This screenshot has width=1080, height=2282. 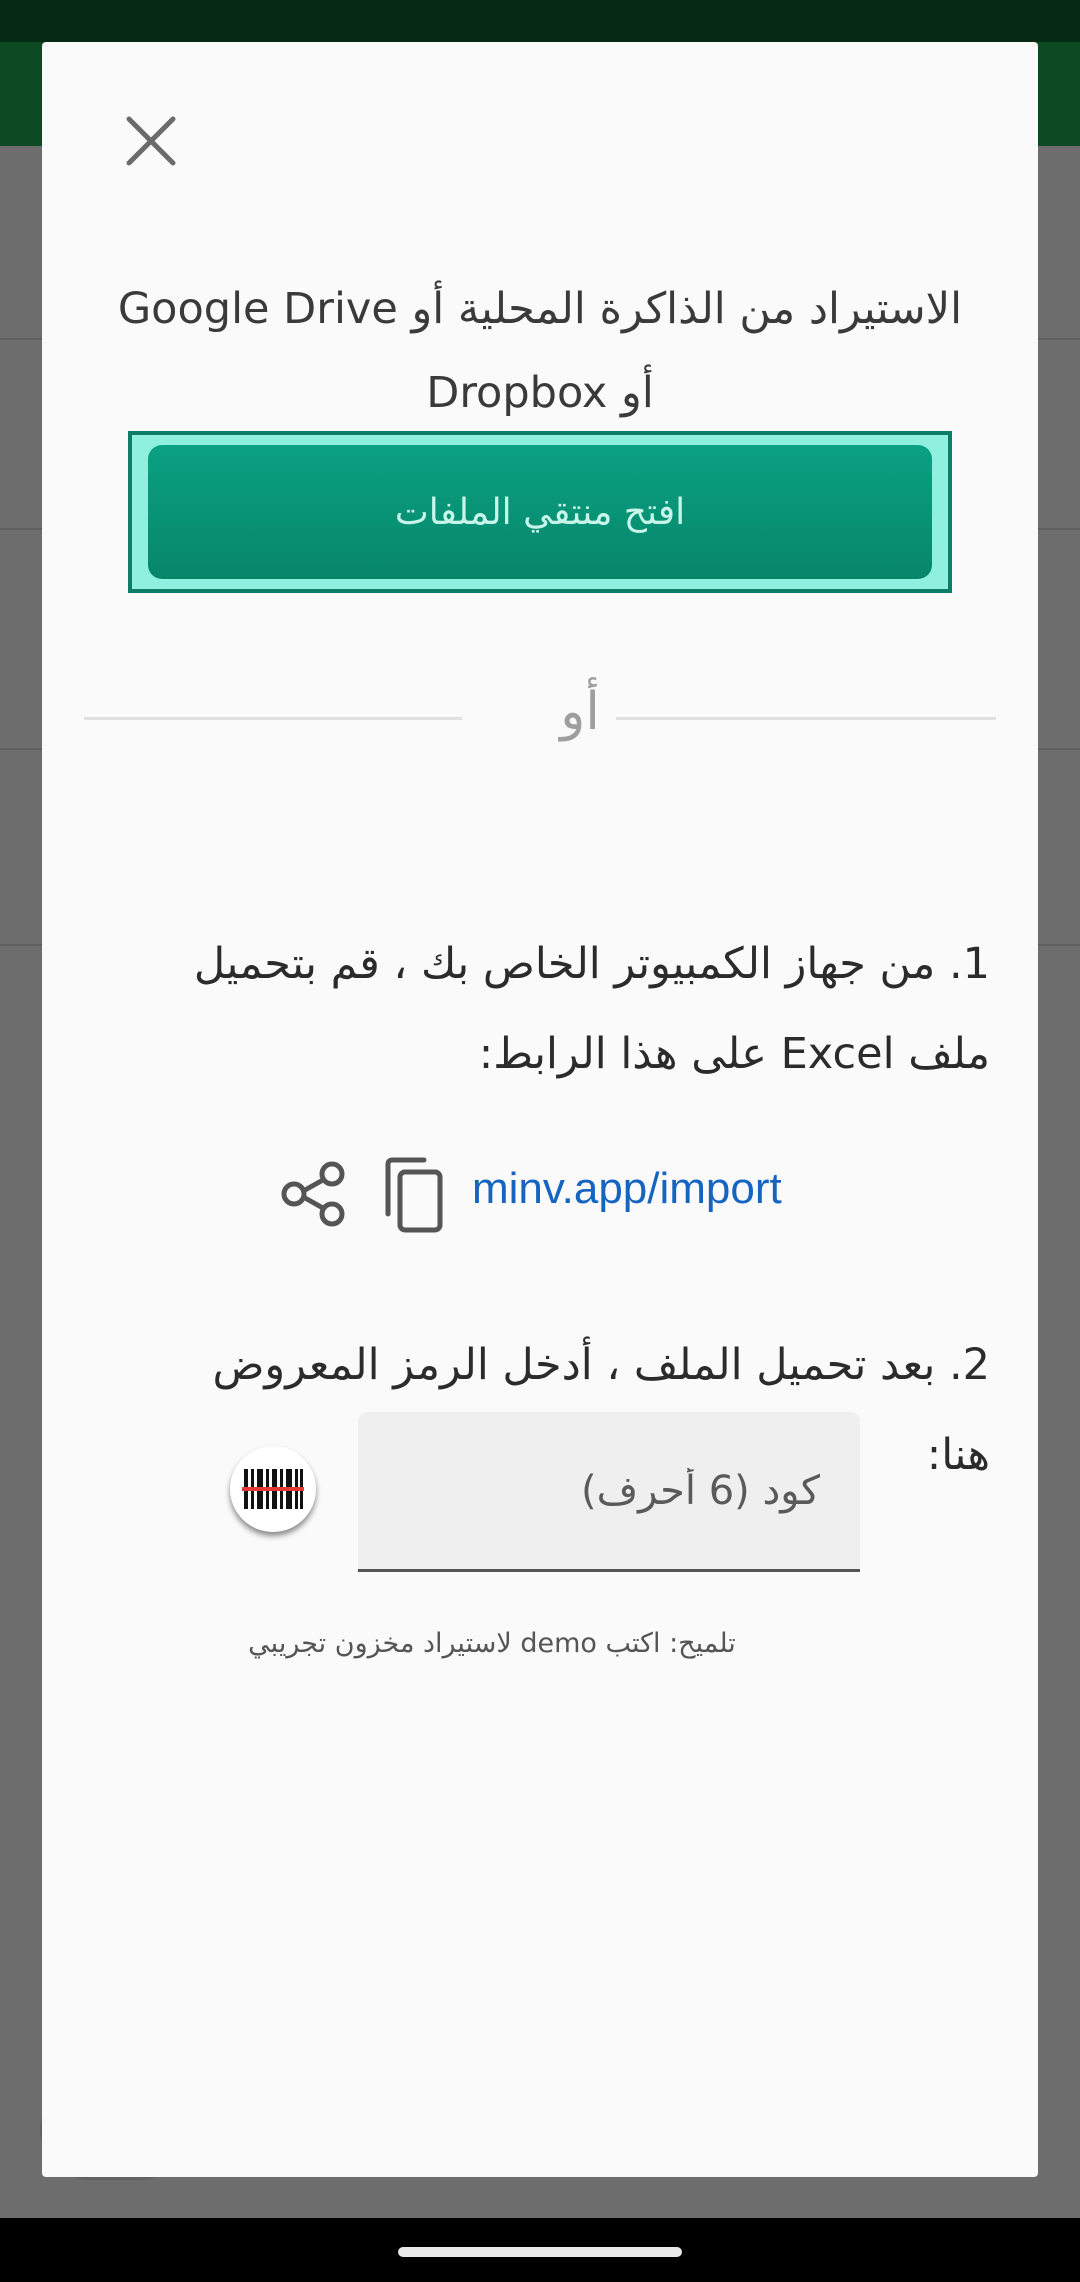 I want to click on code-input-field, so click(x=609, y=1492).